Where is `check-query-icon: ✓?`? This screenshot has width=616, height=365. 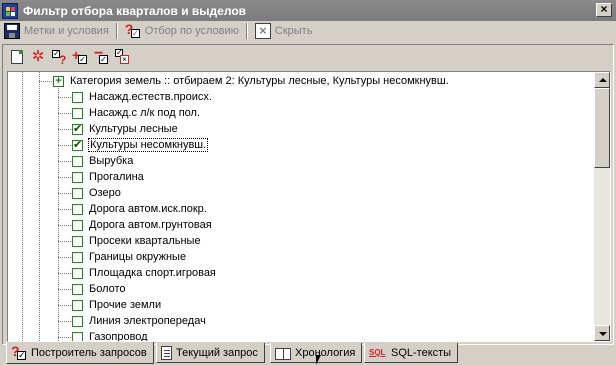 check-query-icon: ✓? is located at coordinates (59, 58).